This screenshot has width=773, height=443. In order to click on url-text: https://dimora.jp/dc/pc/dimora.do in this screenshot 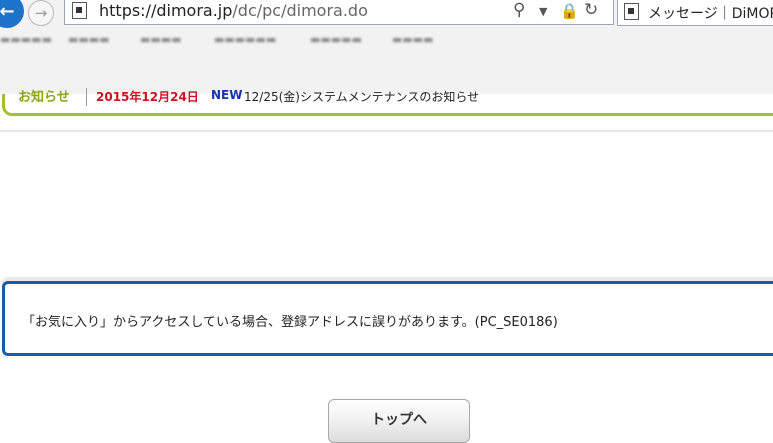, I will do `click(233, 10)`.